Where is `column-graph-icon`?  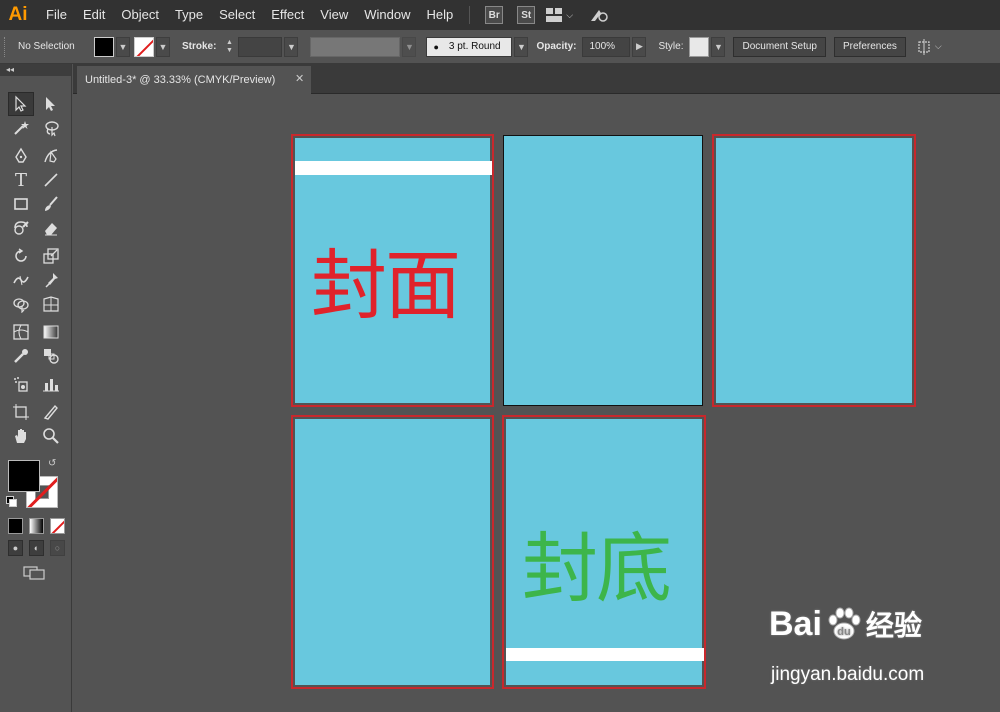
column-graph-icon is located at coordinates (51, 384).